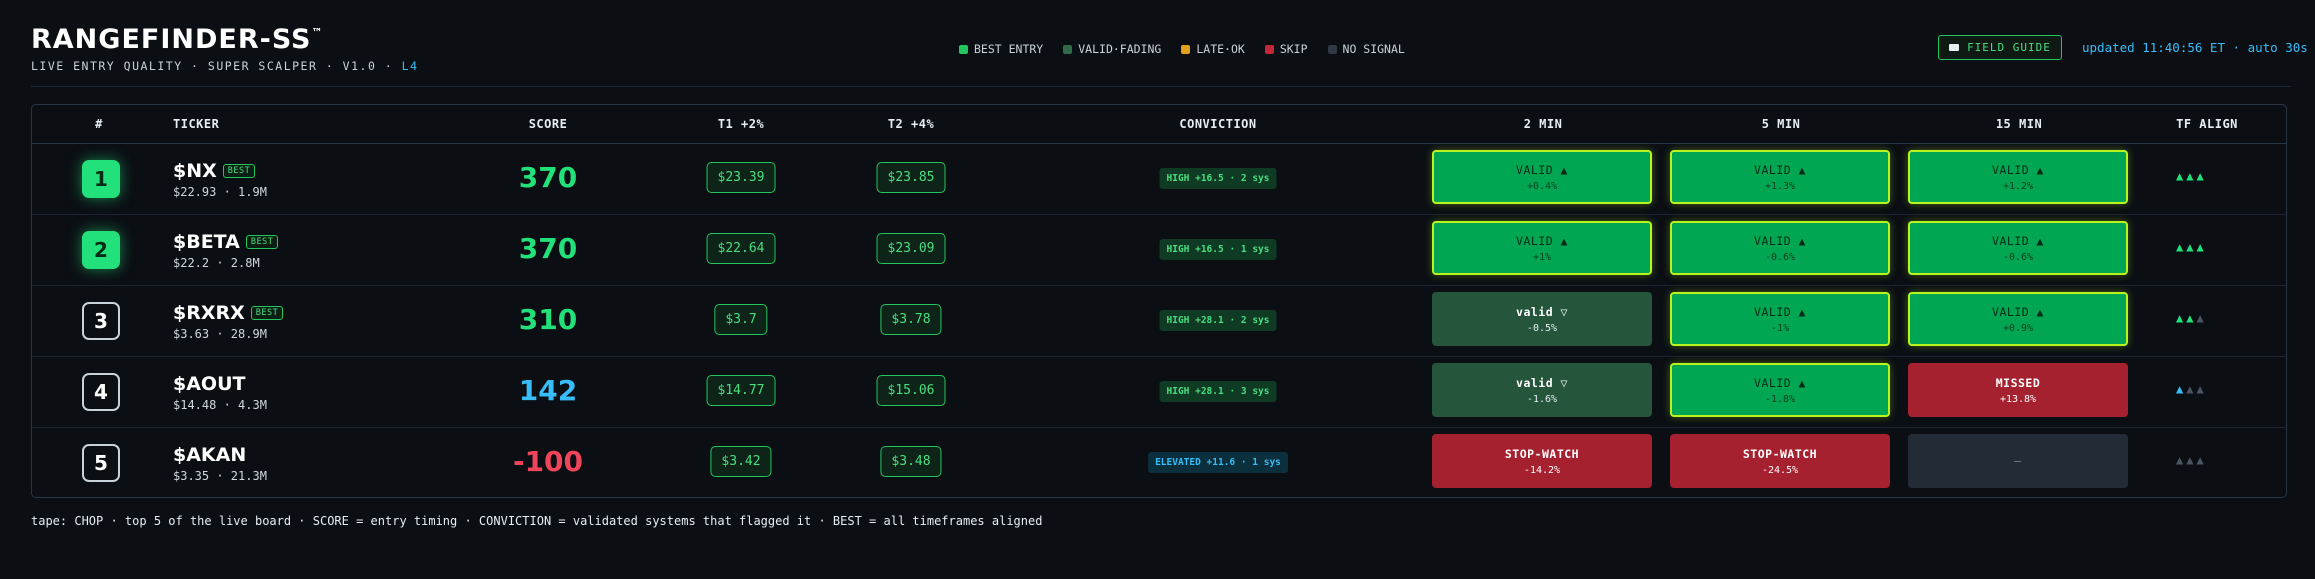  I want to click on tf-change-pct: +1%, so click(1542, 257).